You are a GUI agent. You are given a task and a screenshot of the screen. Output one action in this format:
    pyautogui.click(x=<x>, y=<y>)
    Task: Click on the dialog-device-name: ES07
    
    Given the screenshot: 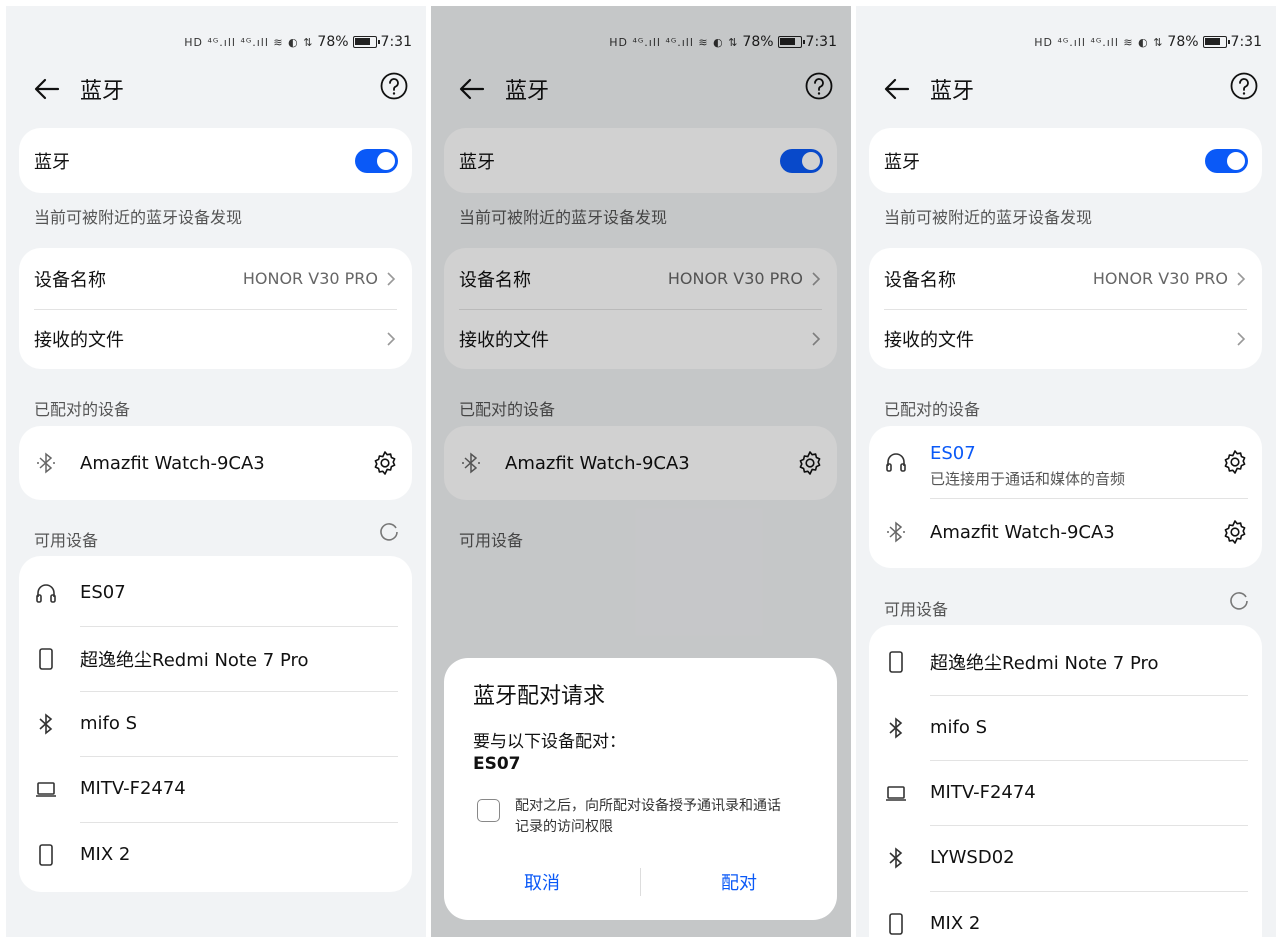 What is the action you would take?
    pyautogui.click(x=497, y=764)
    